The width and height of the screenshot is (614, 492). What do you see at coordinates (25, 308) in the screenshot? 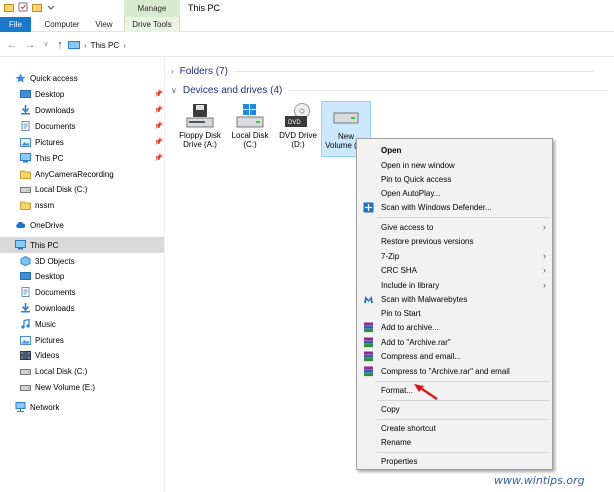
I see `download-arrow-icon` at bounding box center [25, 308].